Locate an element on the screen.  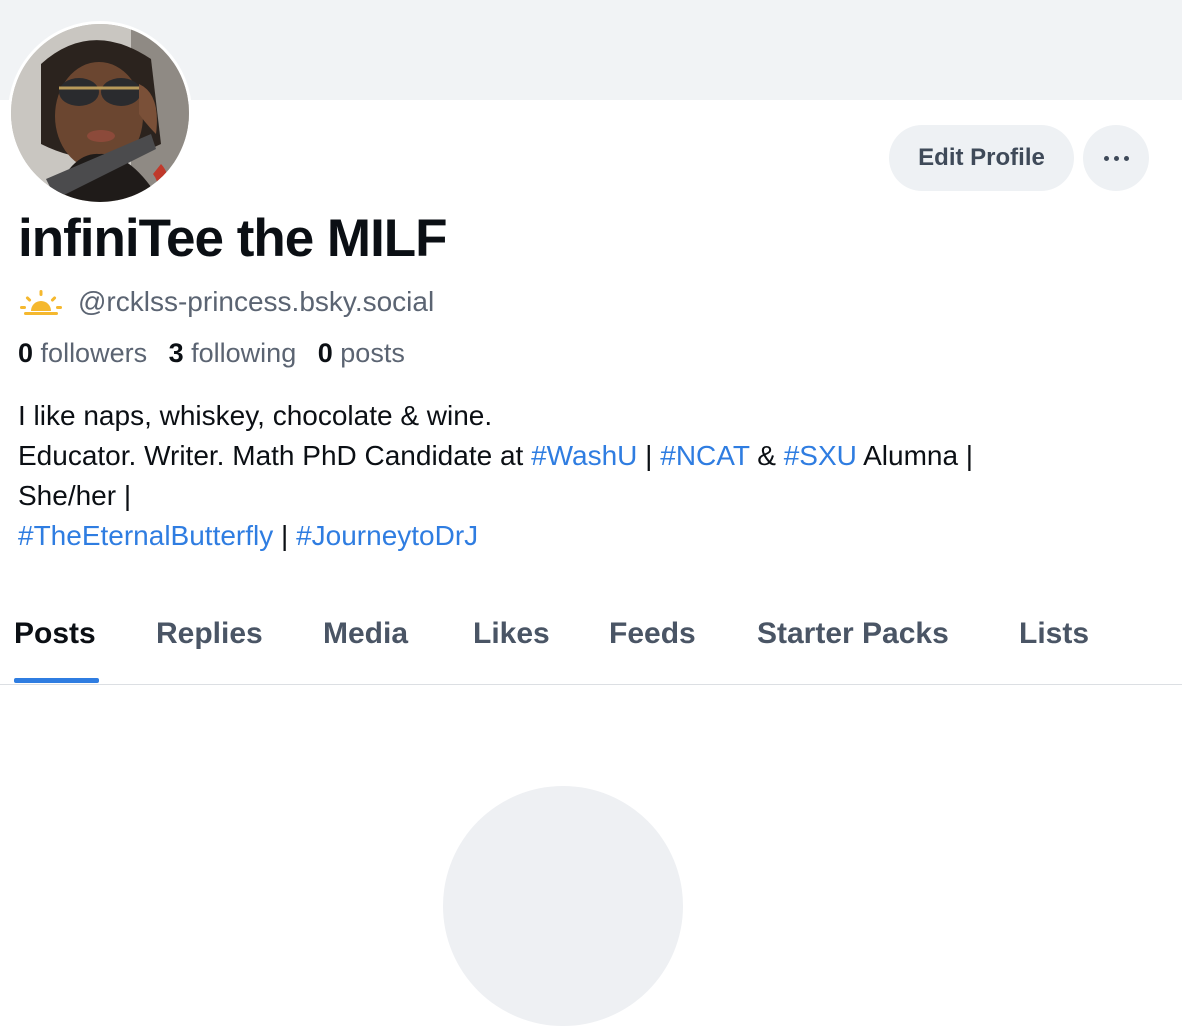
bio-text: & is located at coordinates (766, 455).